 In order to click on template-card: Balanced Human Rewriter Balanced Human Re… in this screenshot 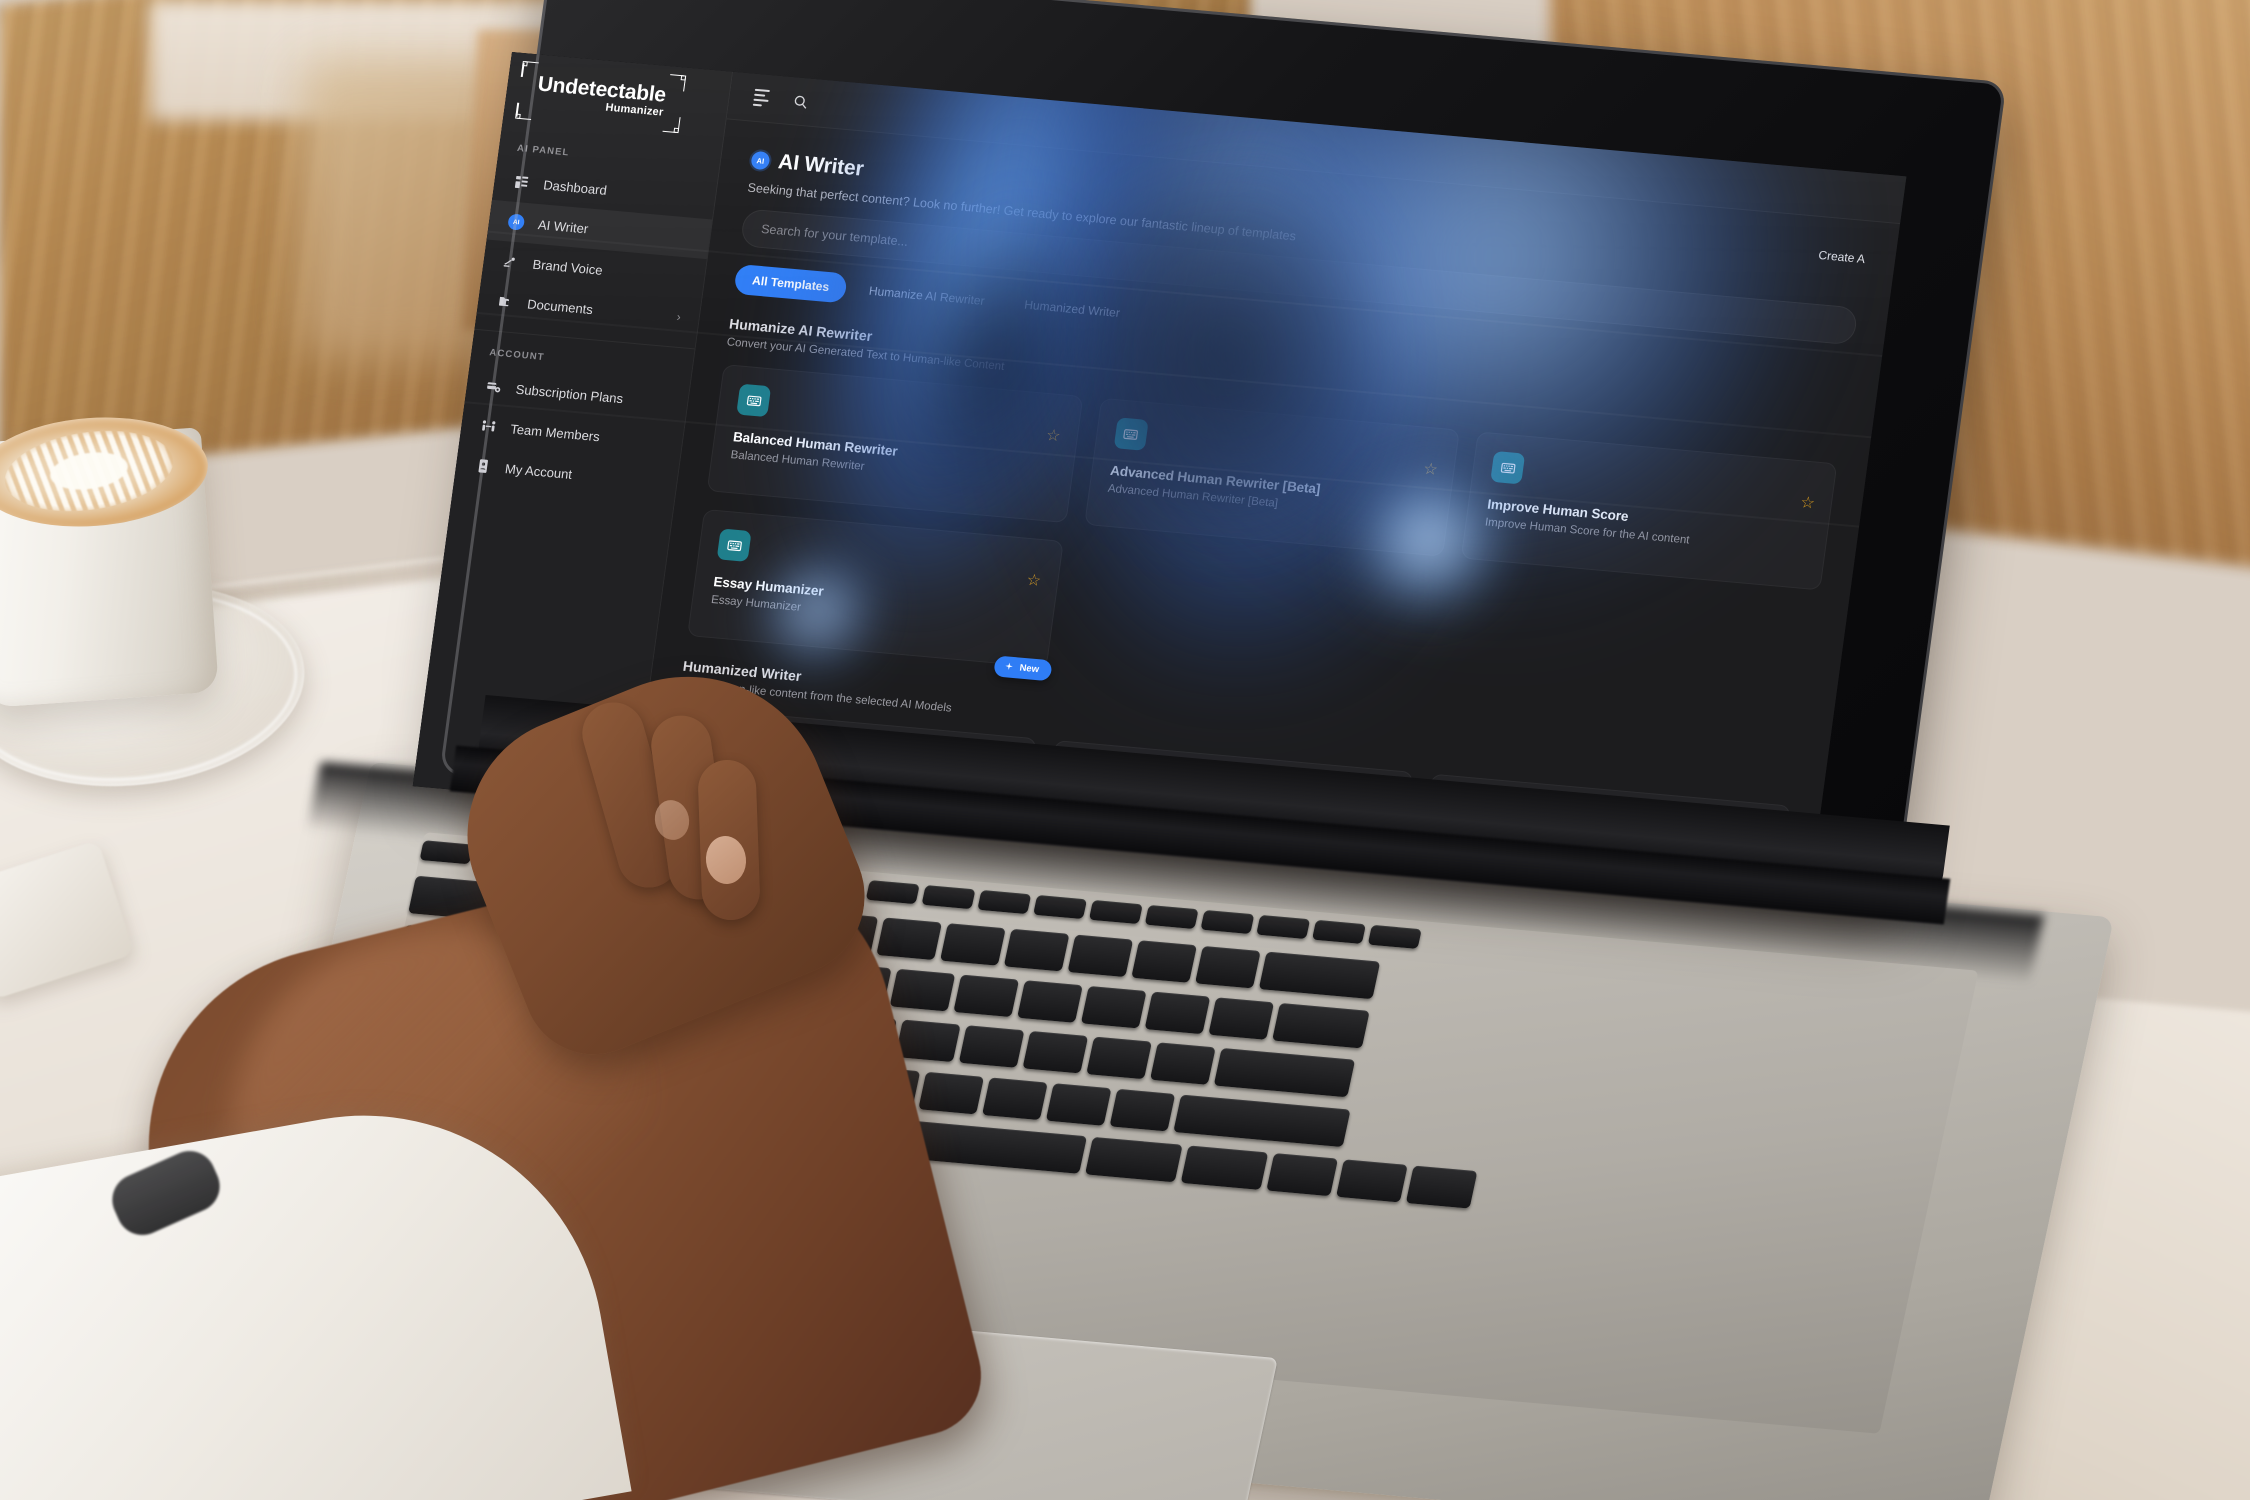, I will do `click(895, 444)`.